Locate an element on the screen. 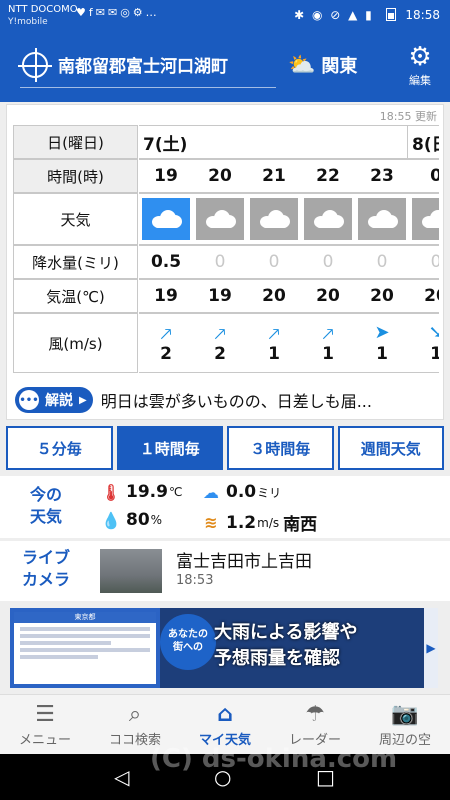  wind-unit: m/s is located at coordinates (268, 522).